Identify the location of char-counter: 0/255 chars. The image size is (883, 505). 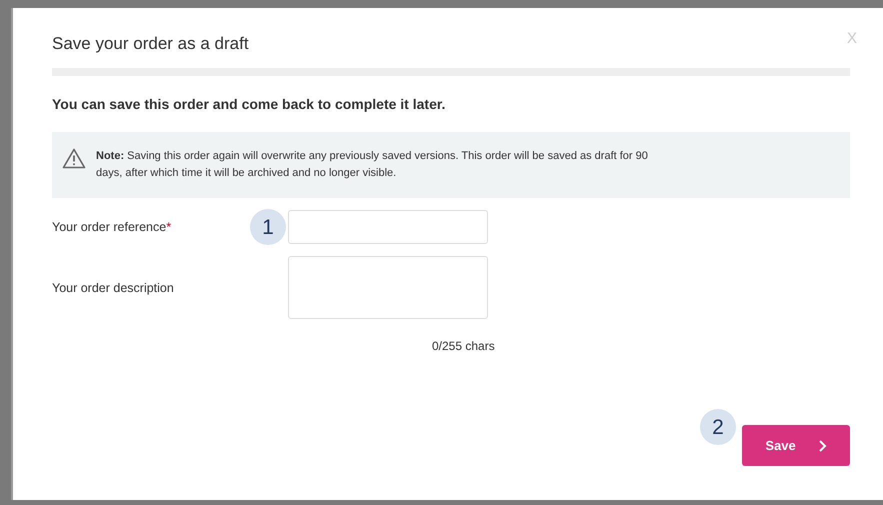
(463, 347).